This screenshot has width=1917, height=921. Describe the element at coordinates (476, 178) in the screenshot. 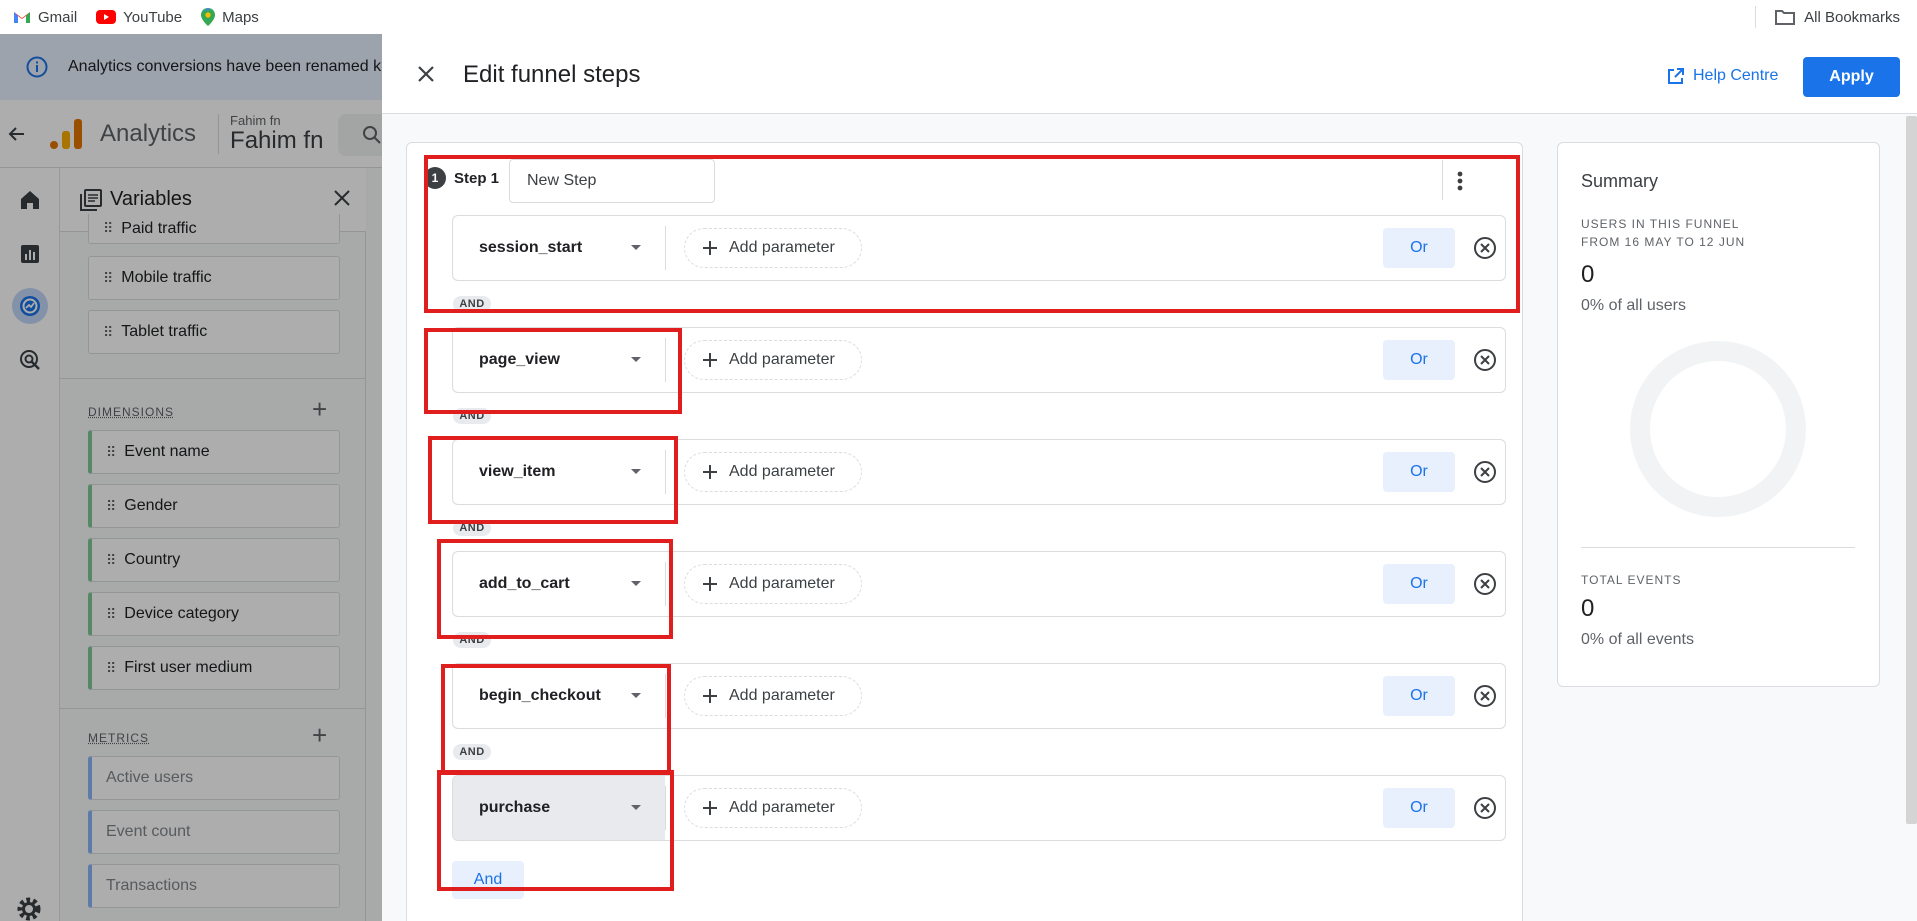

I see `step-label: Step 1` at that location.